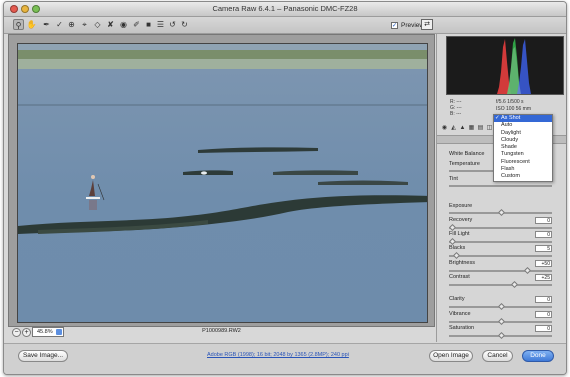 This screenshot has width=570, height=377. I want to click on zoom-tool-icon: ⚲, so click(18, 24).